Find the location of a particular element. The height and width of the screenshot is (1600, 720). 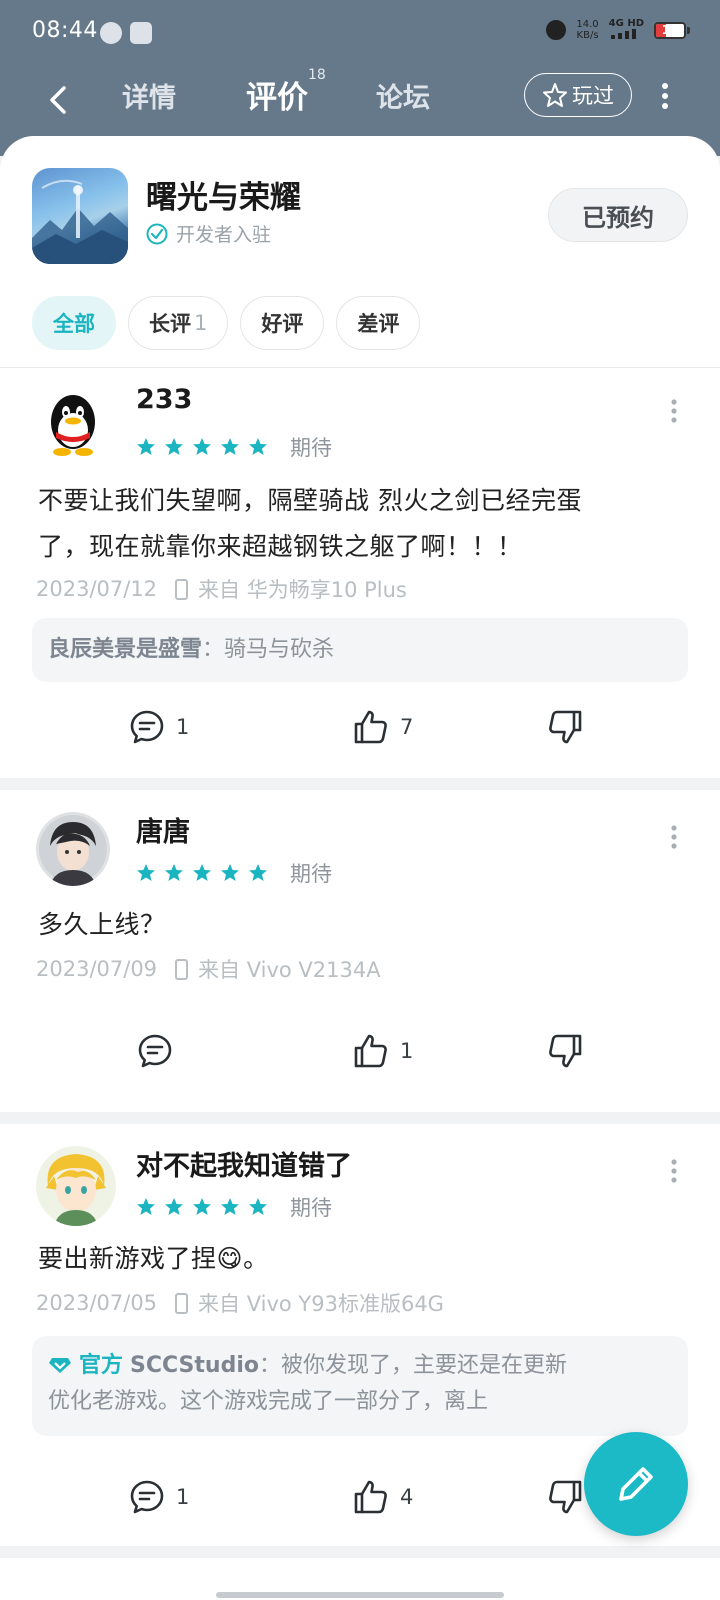

network-type: 4G HD is located at coordinates (626, 30).